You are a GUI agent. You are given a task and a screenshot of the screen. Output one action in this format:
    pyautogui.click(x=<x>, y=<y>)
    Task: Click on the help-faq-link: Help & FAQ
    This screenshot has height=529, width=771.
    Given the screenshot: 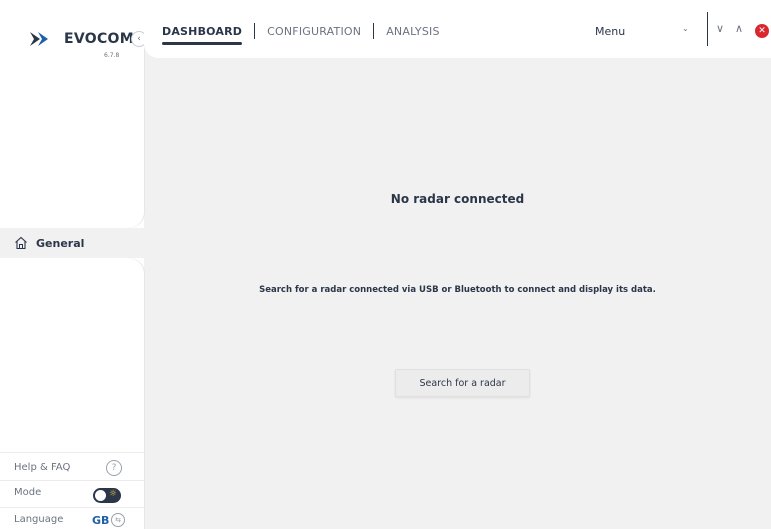 What is the action you would take?
    pyautogui.click(x=42, y=467)
    